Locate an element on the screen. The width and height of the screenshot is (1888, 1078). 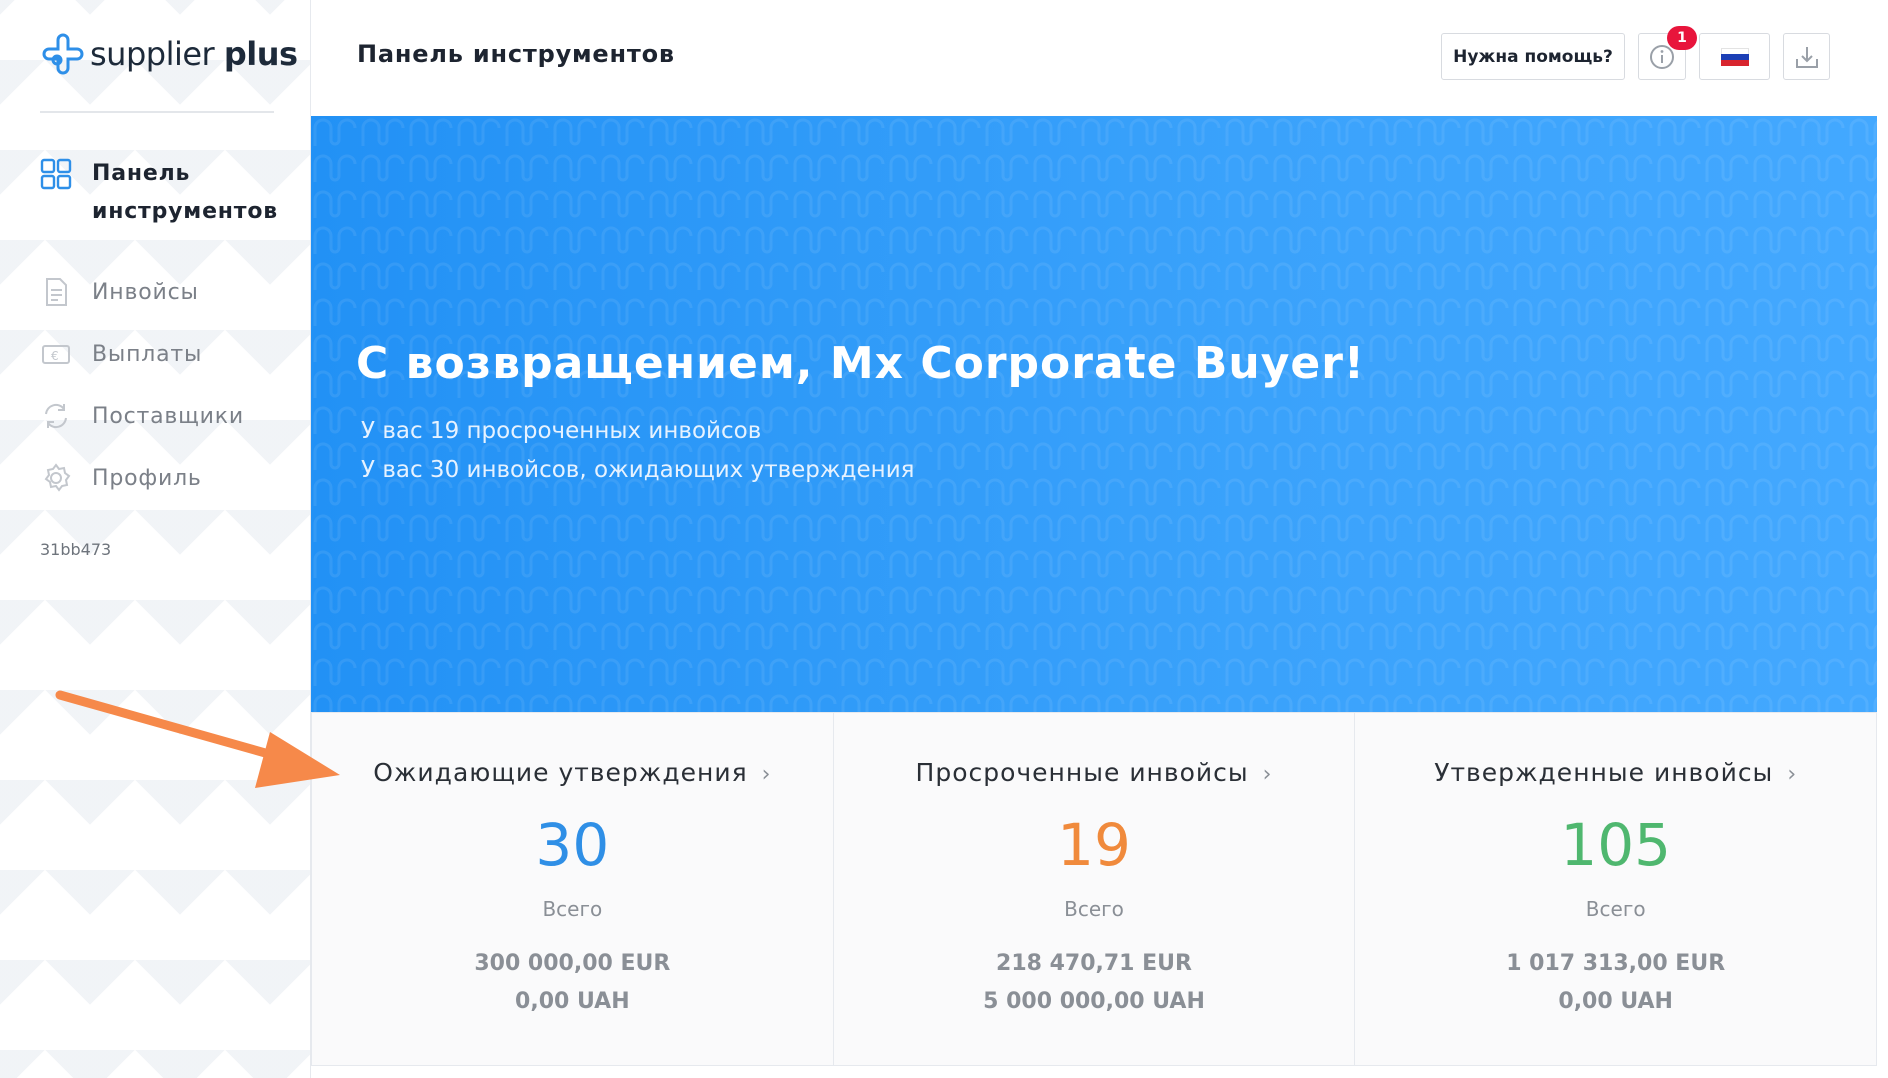
sidebar-item-invoices: Инвойсы is located at coordinates (165, 292).